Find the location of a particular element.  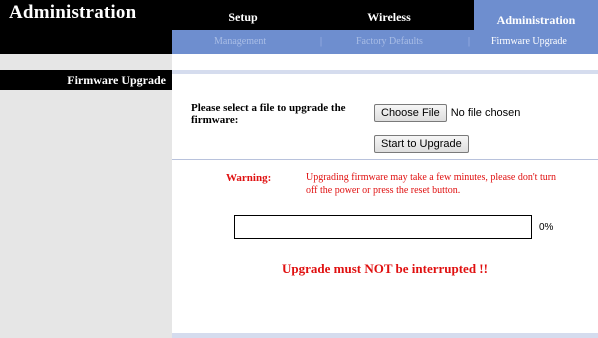

start-upgrade-button: Start to Upgrade is located at coordinates (421, 144).